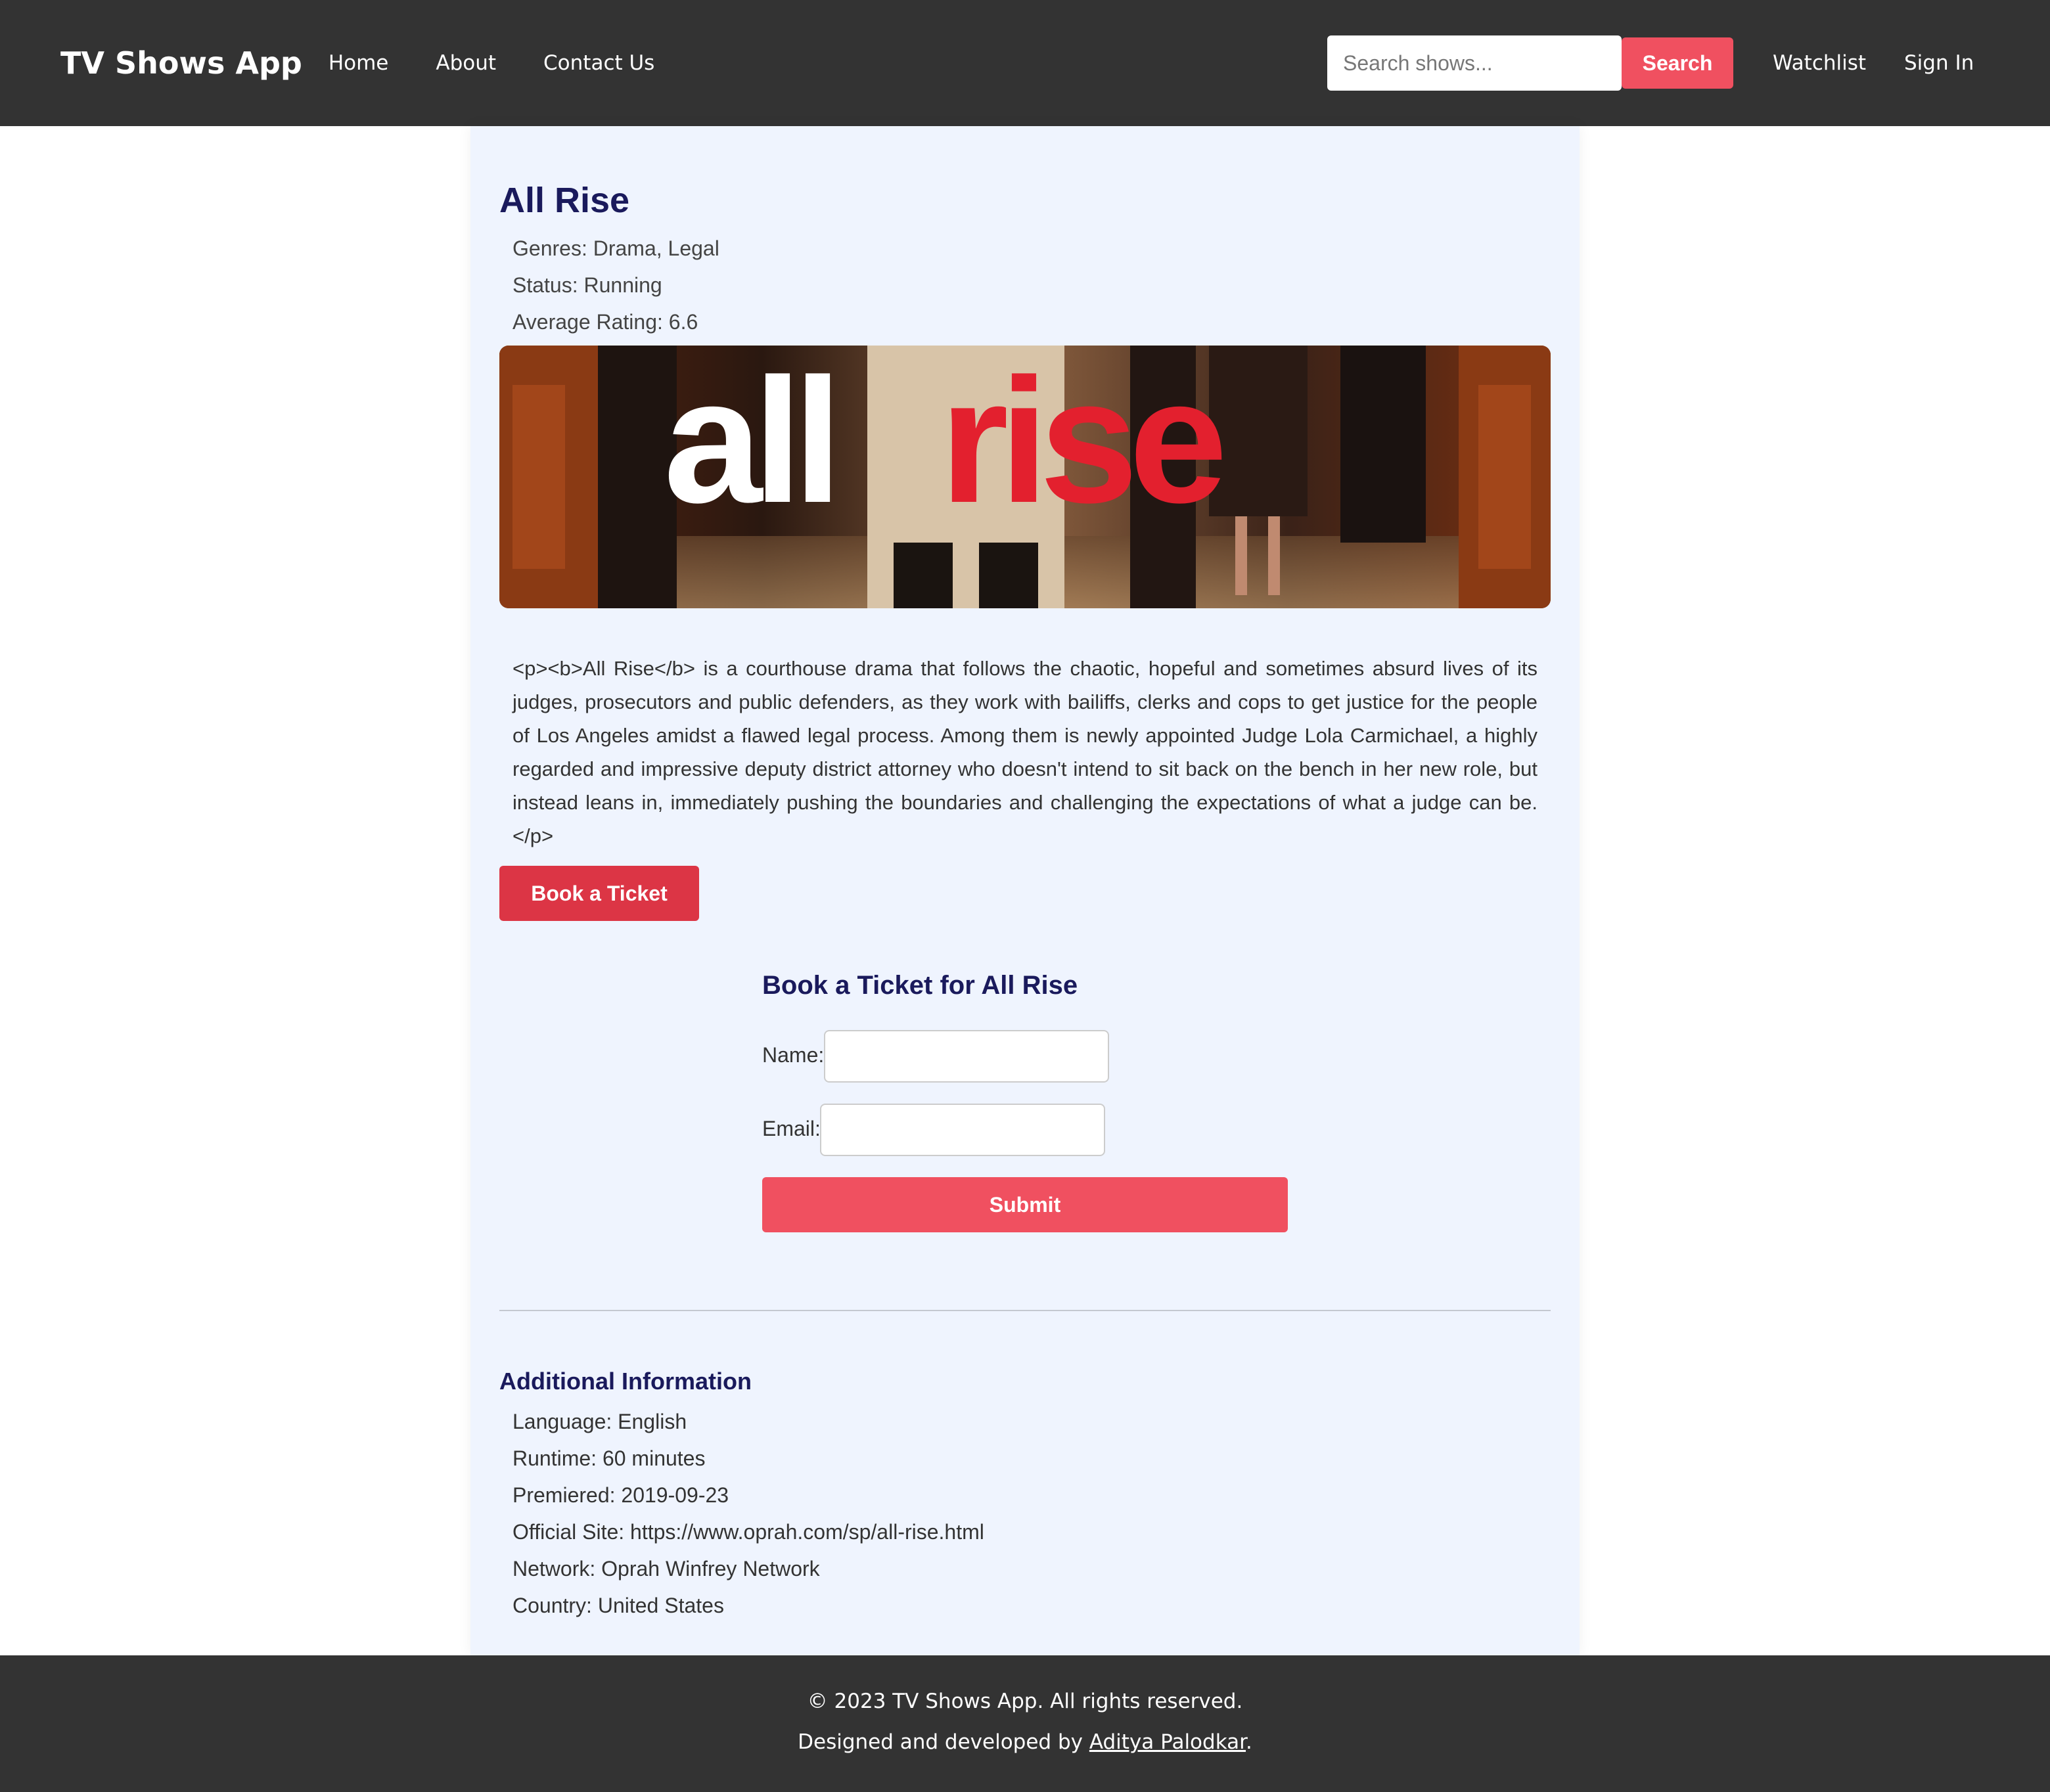  What do you see at coordinates (1677, 63) in the screenshot?
I see `search-button: Search` at bounding box center [1677, 63].